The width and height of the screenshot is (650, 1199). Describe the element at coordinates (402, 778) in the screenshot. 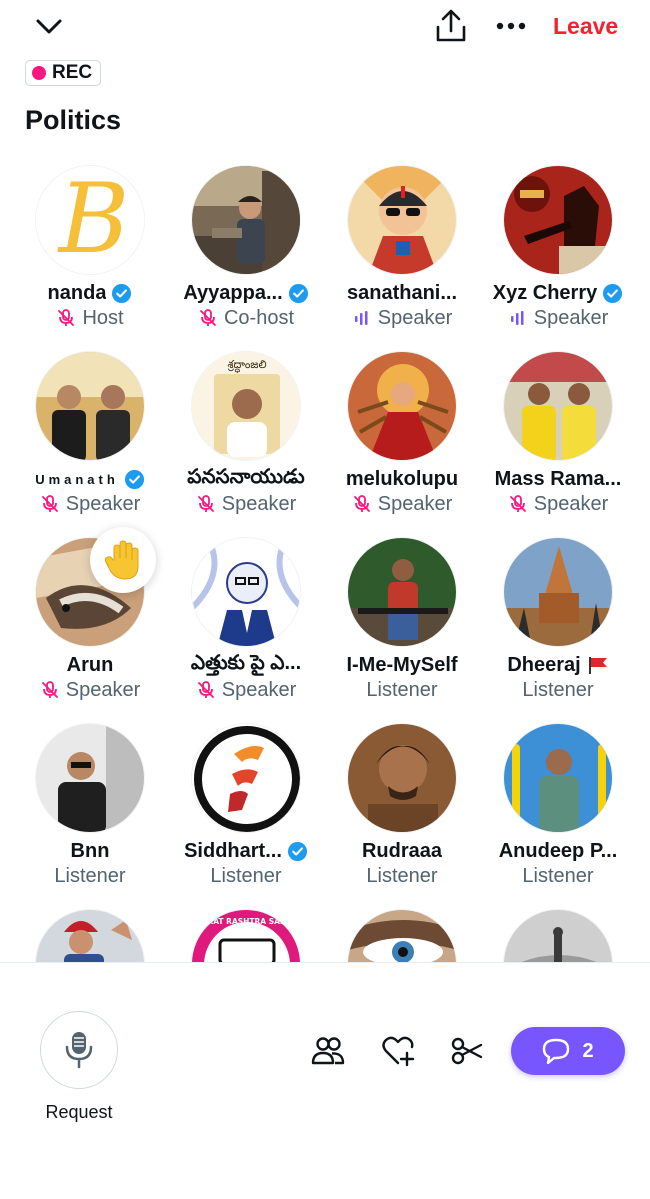

I see `avatar-photo-rugged` at that location.